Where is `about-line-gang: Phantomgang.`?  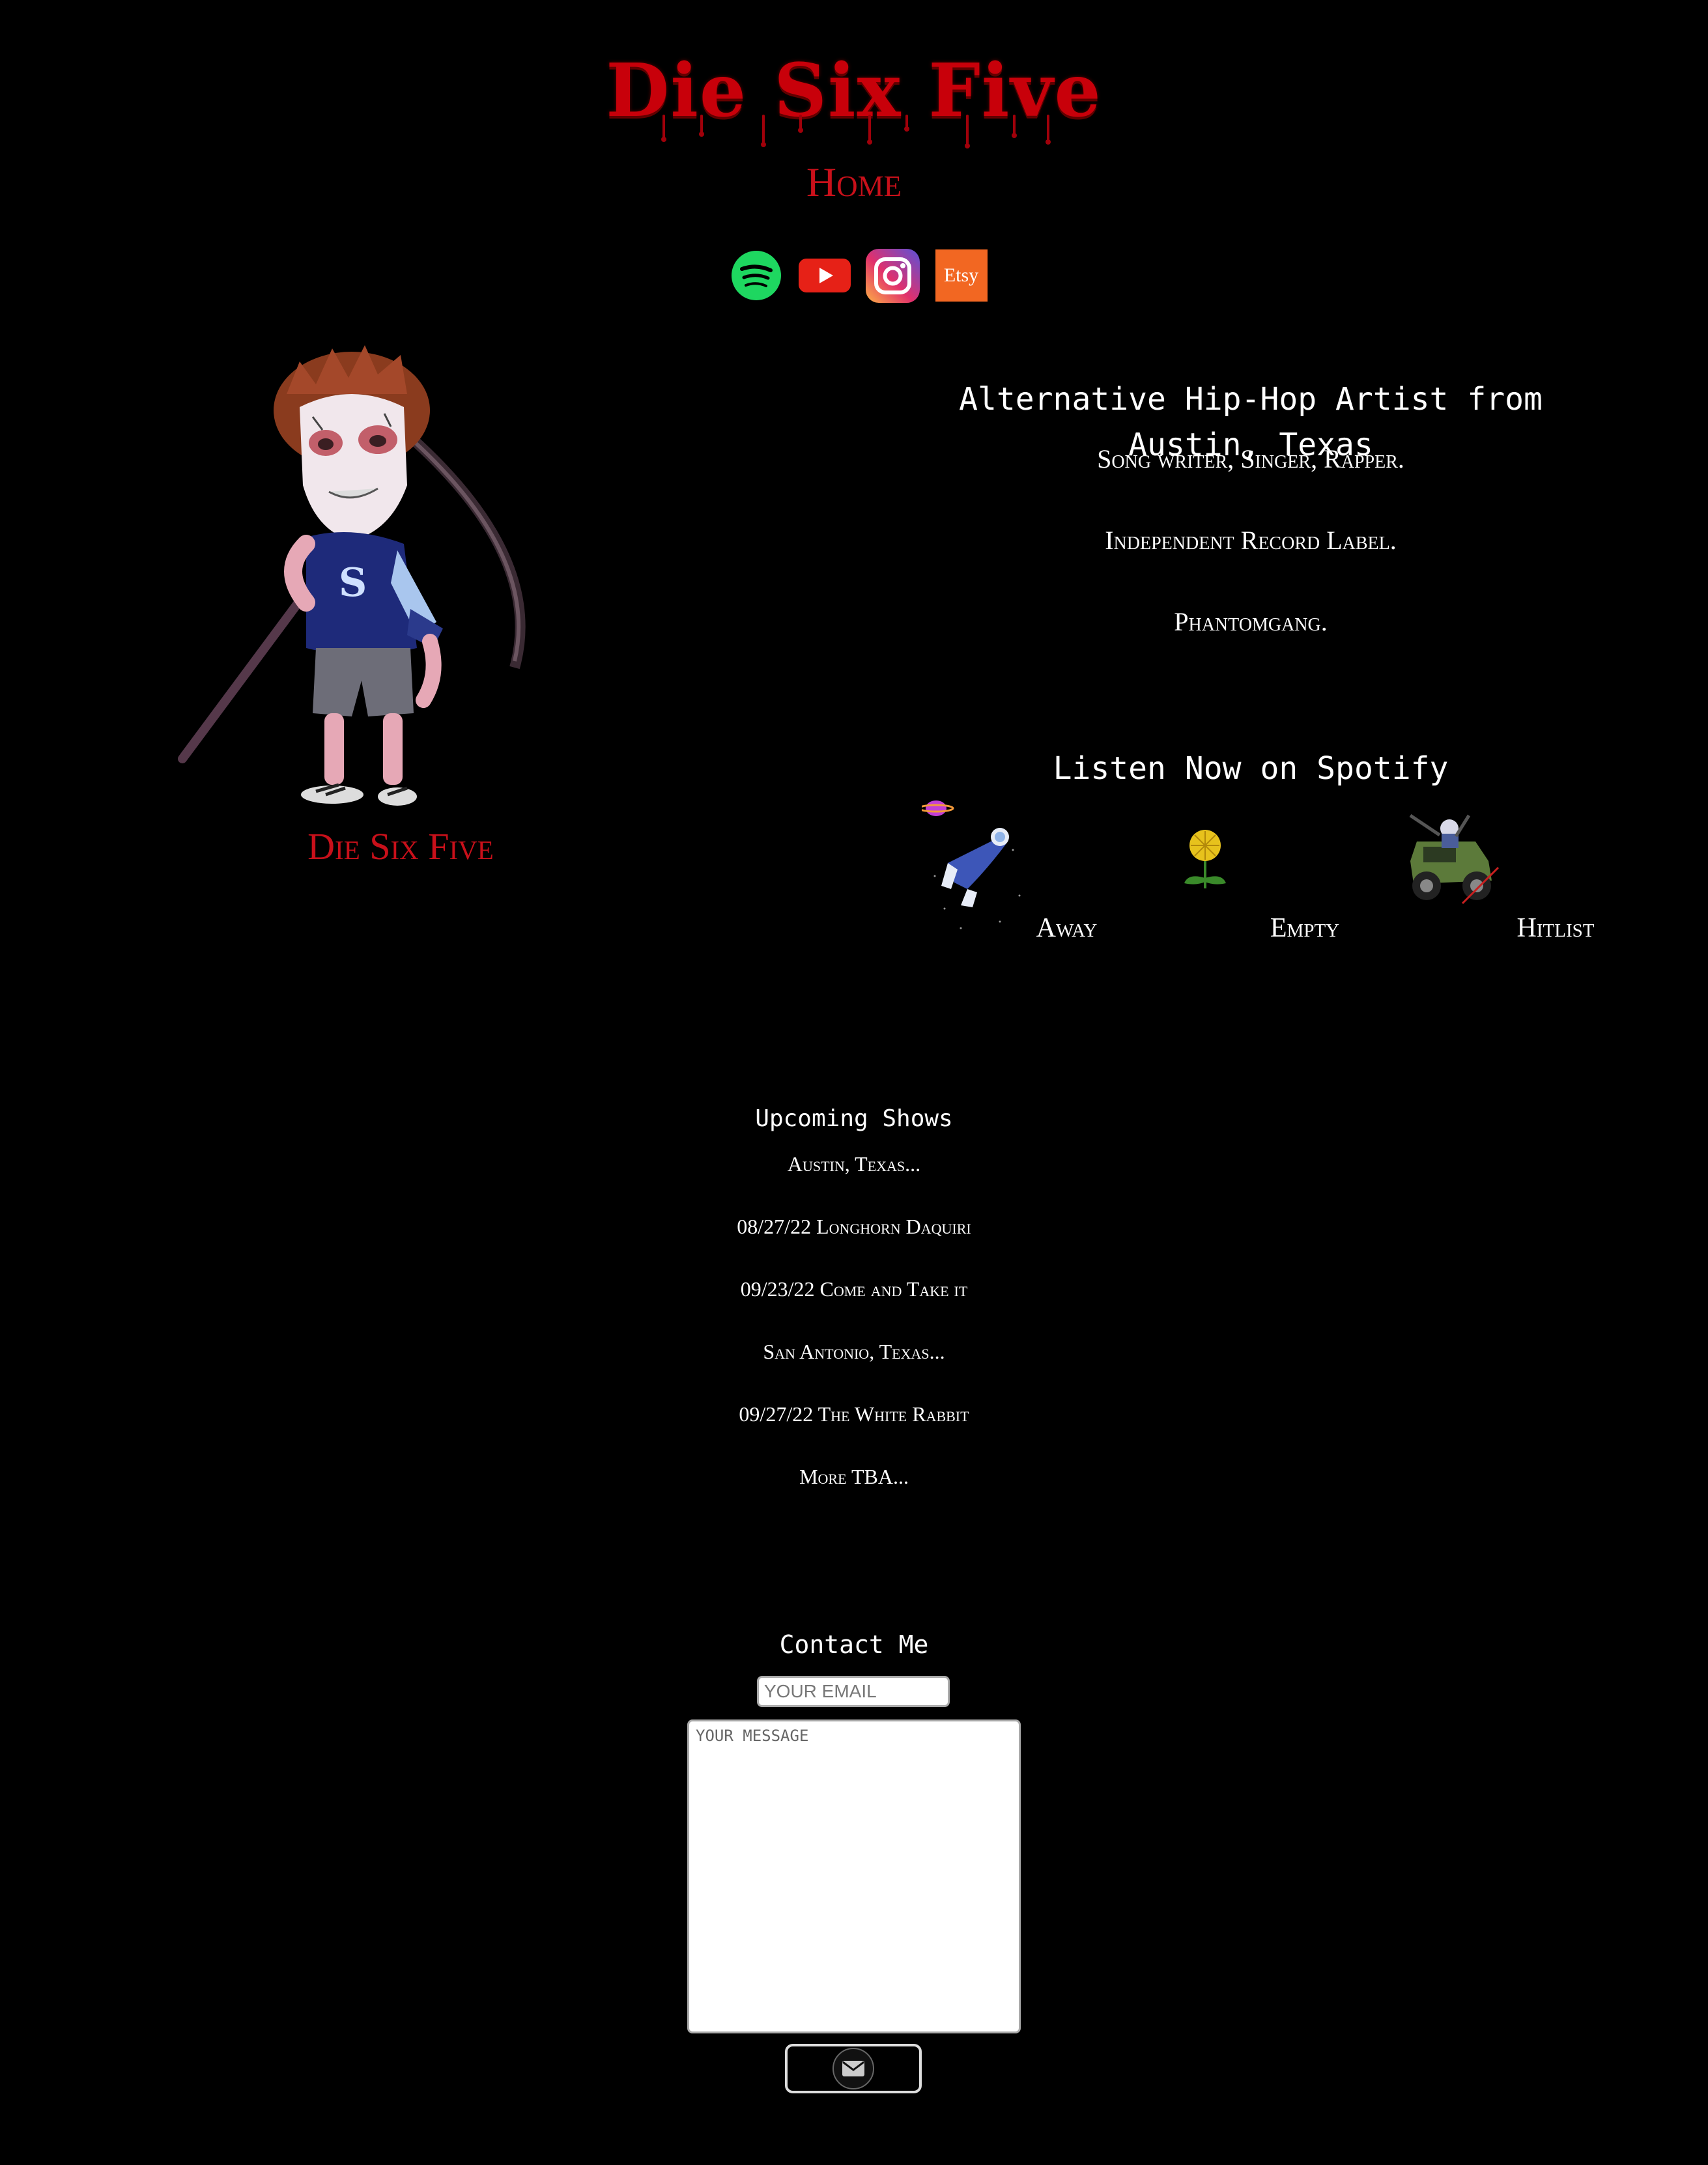 about-line-gang: Phantomgang. is located at coordinates (1251, 621).